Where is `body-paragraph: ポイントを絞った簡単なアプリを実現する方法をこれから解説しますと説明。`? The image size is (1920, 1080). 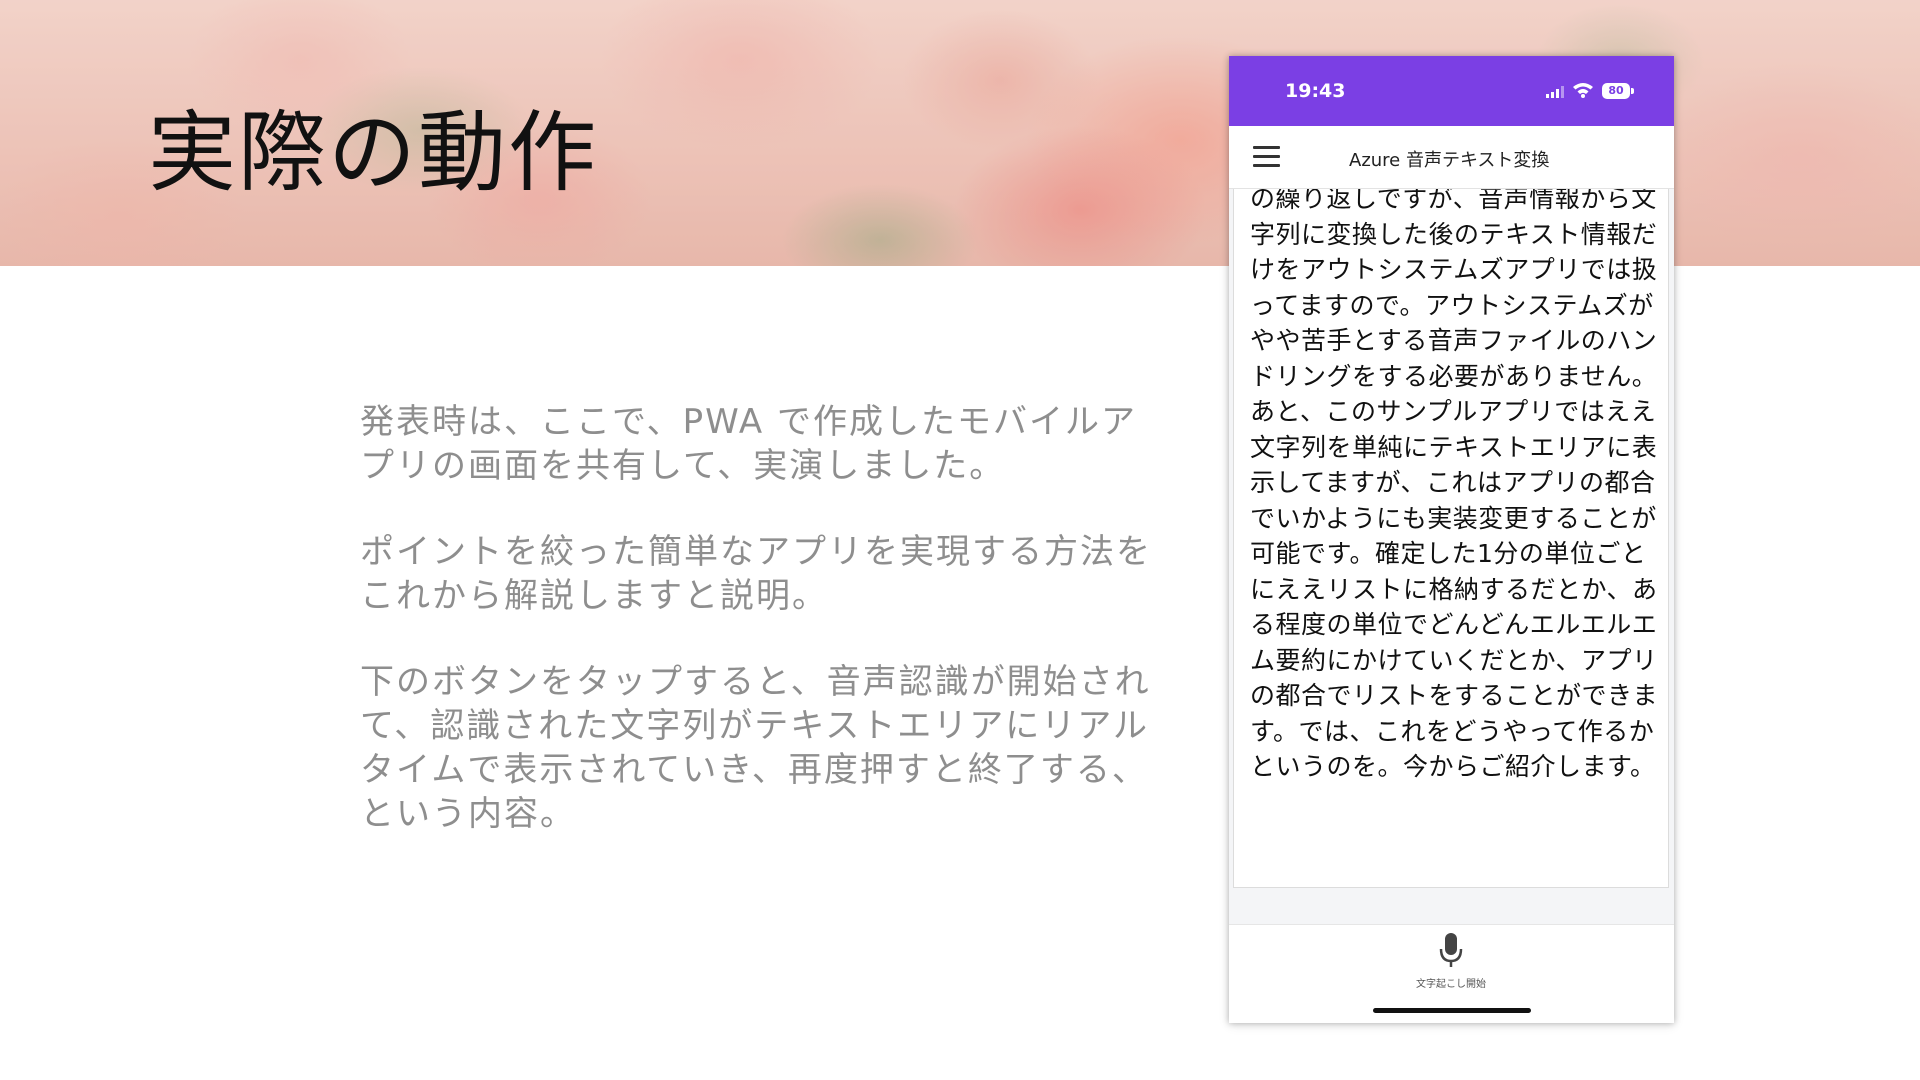 body-paragraph: ポイントを絞った簡単なアプリを実現する方法をこれから解説しますと説明。 is located at coordinates (756, 574).